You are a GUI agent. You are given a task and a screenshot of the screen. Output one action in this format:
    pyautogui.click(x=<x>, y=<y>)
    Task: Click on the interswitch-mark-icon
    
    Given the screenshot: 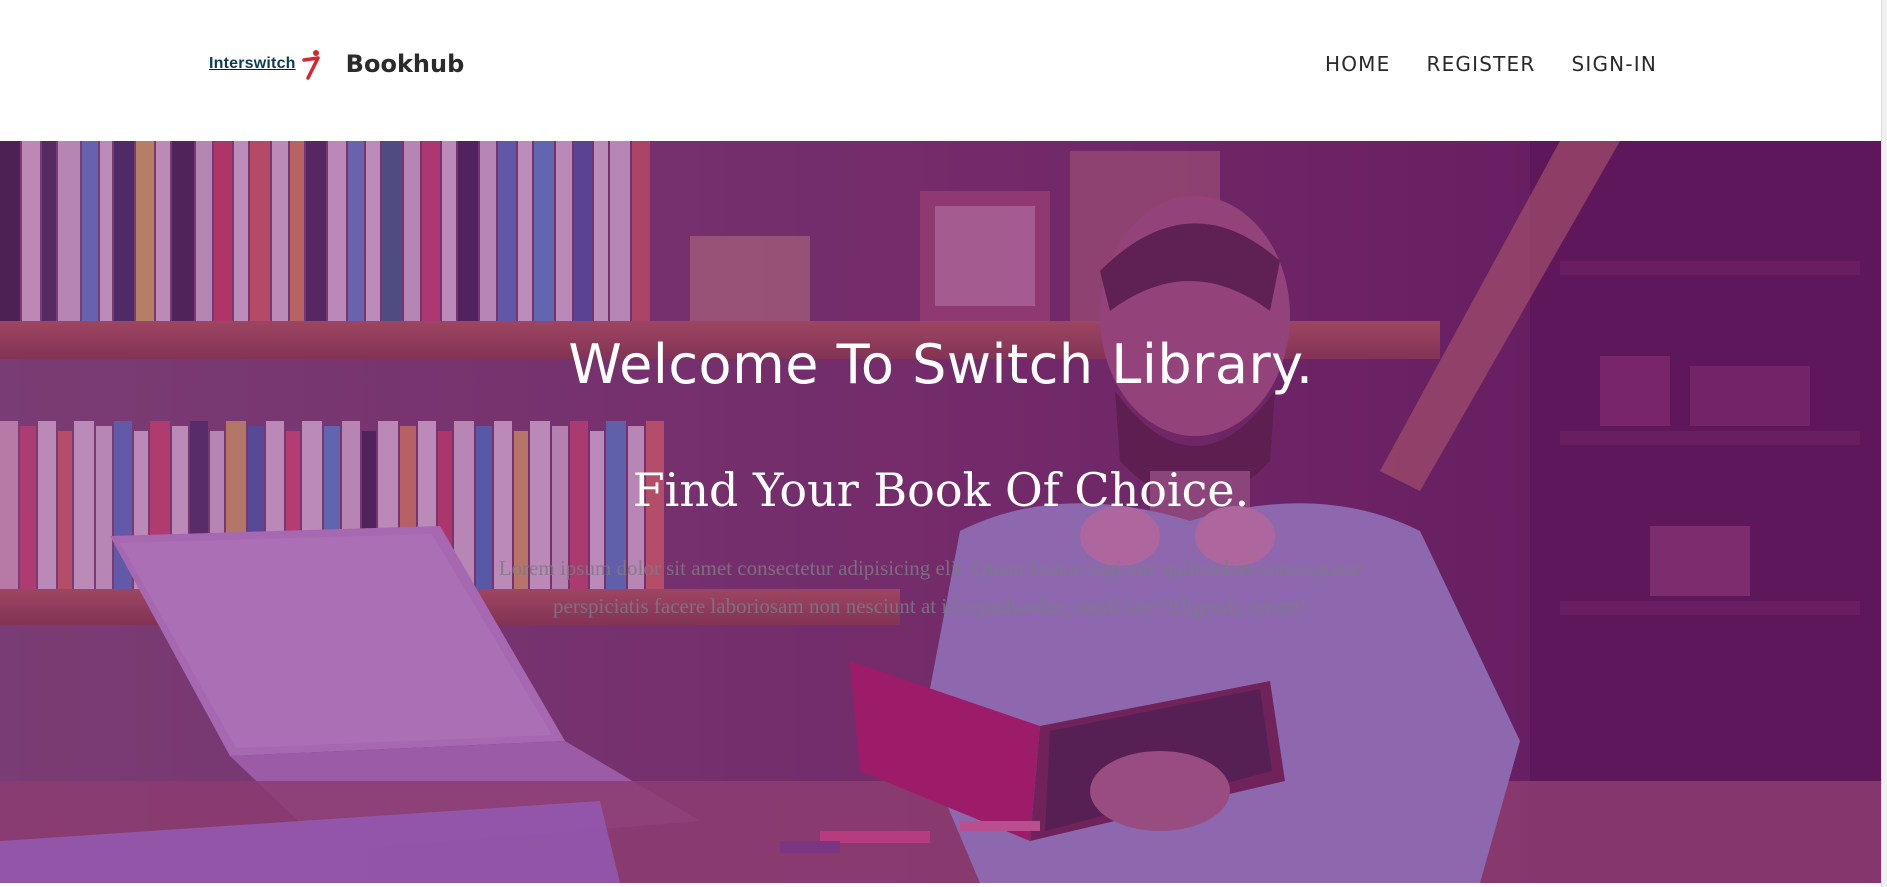 What is the action you would take?
    pyautogui.click(x=310, y=65)
    